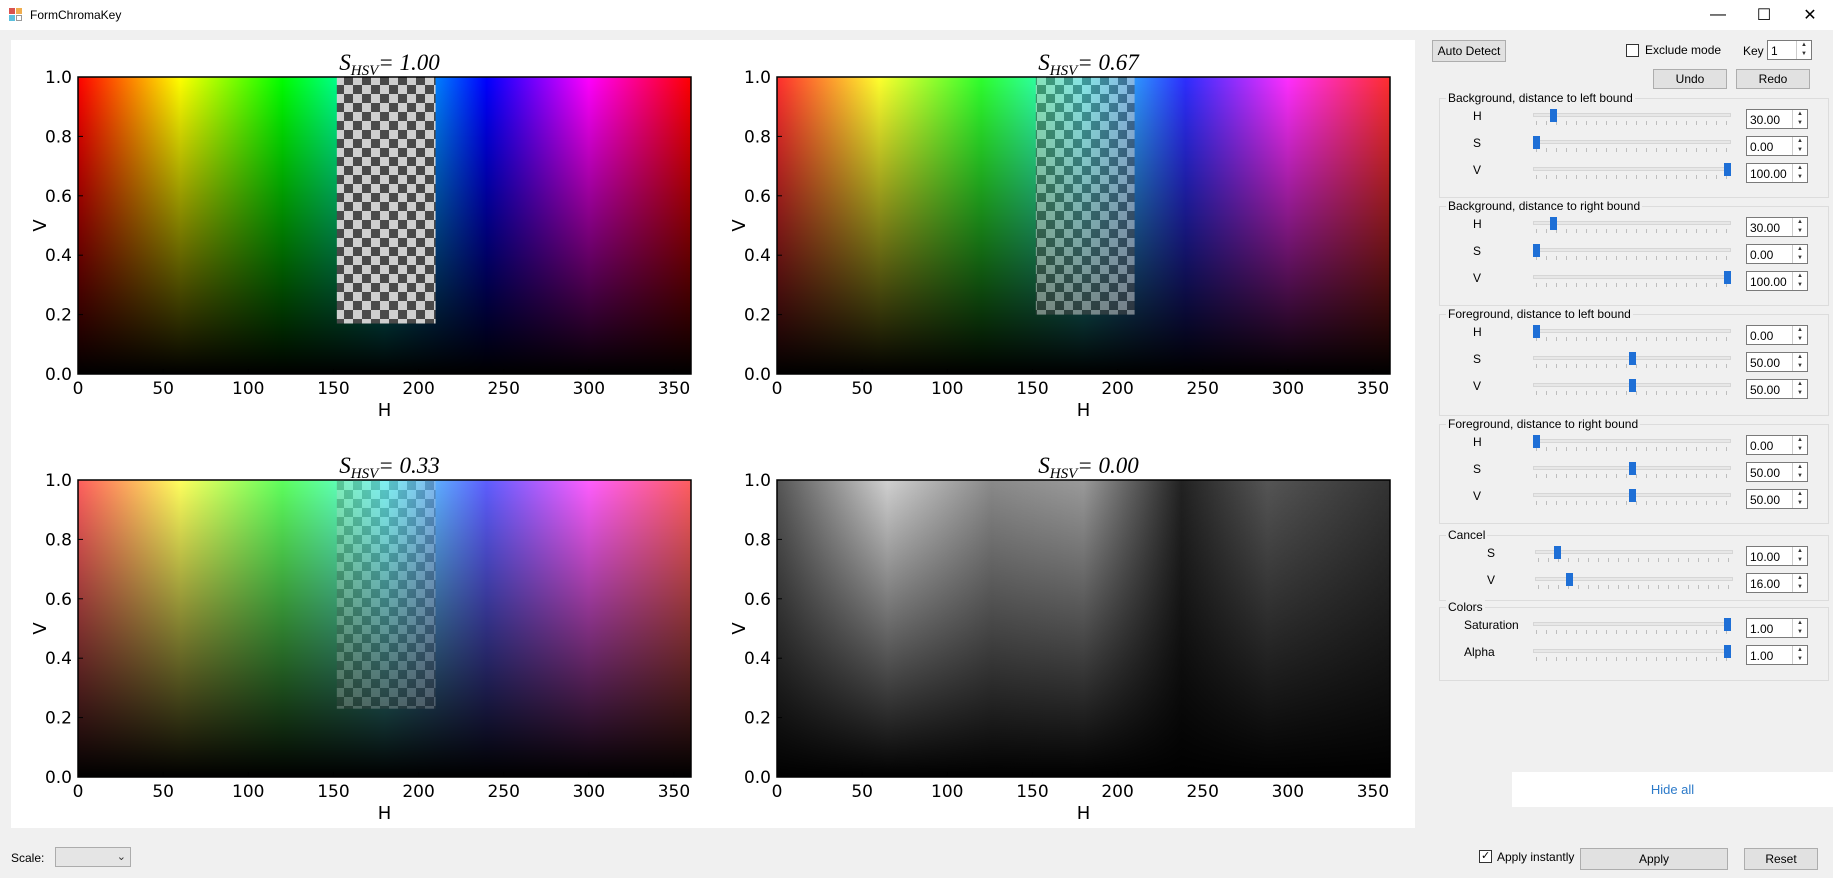 The width and height of the screenshot is (1833, 878). What do you see at coordinates (1690, 79) in the screenshot?
I see `undo-button: Undo` at bounding box center [1690, 79].